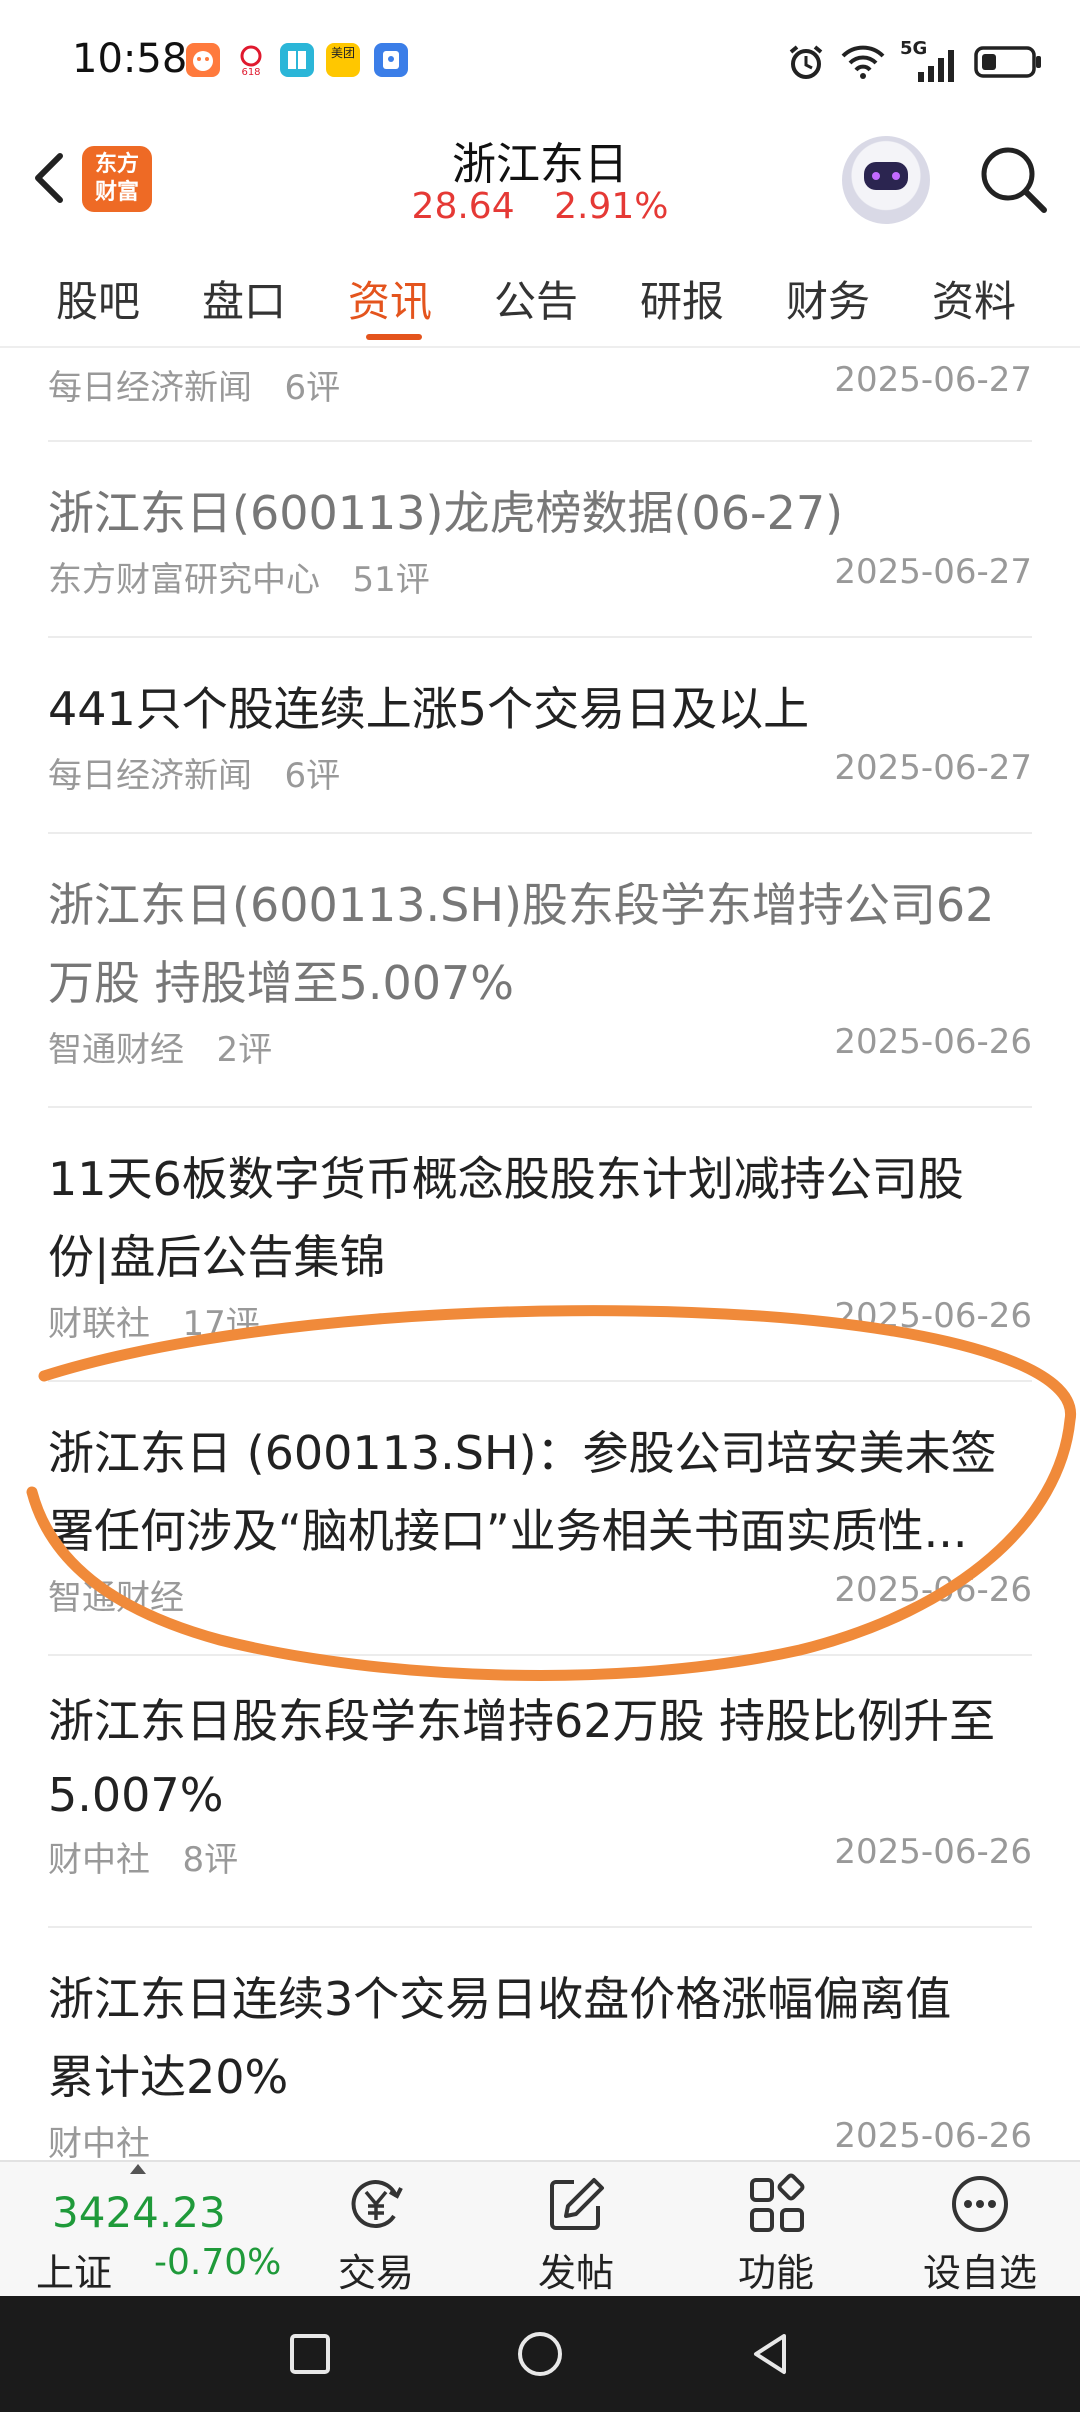 The height and width of the screenshot is (2412, 1080). What do you see at coordinates (777, 2202) in the screenshot?
I see `grid-functions-icon` at bounding box center [777, 2202].